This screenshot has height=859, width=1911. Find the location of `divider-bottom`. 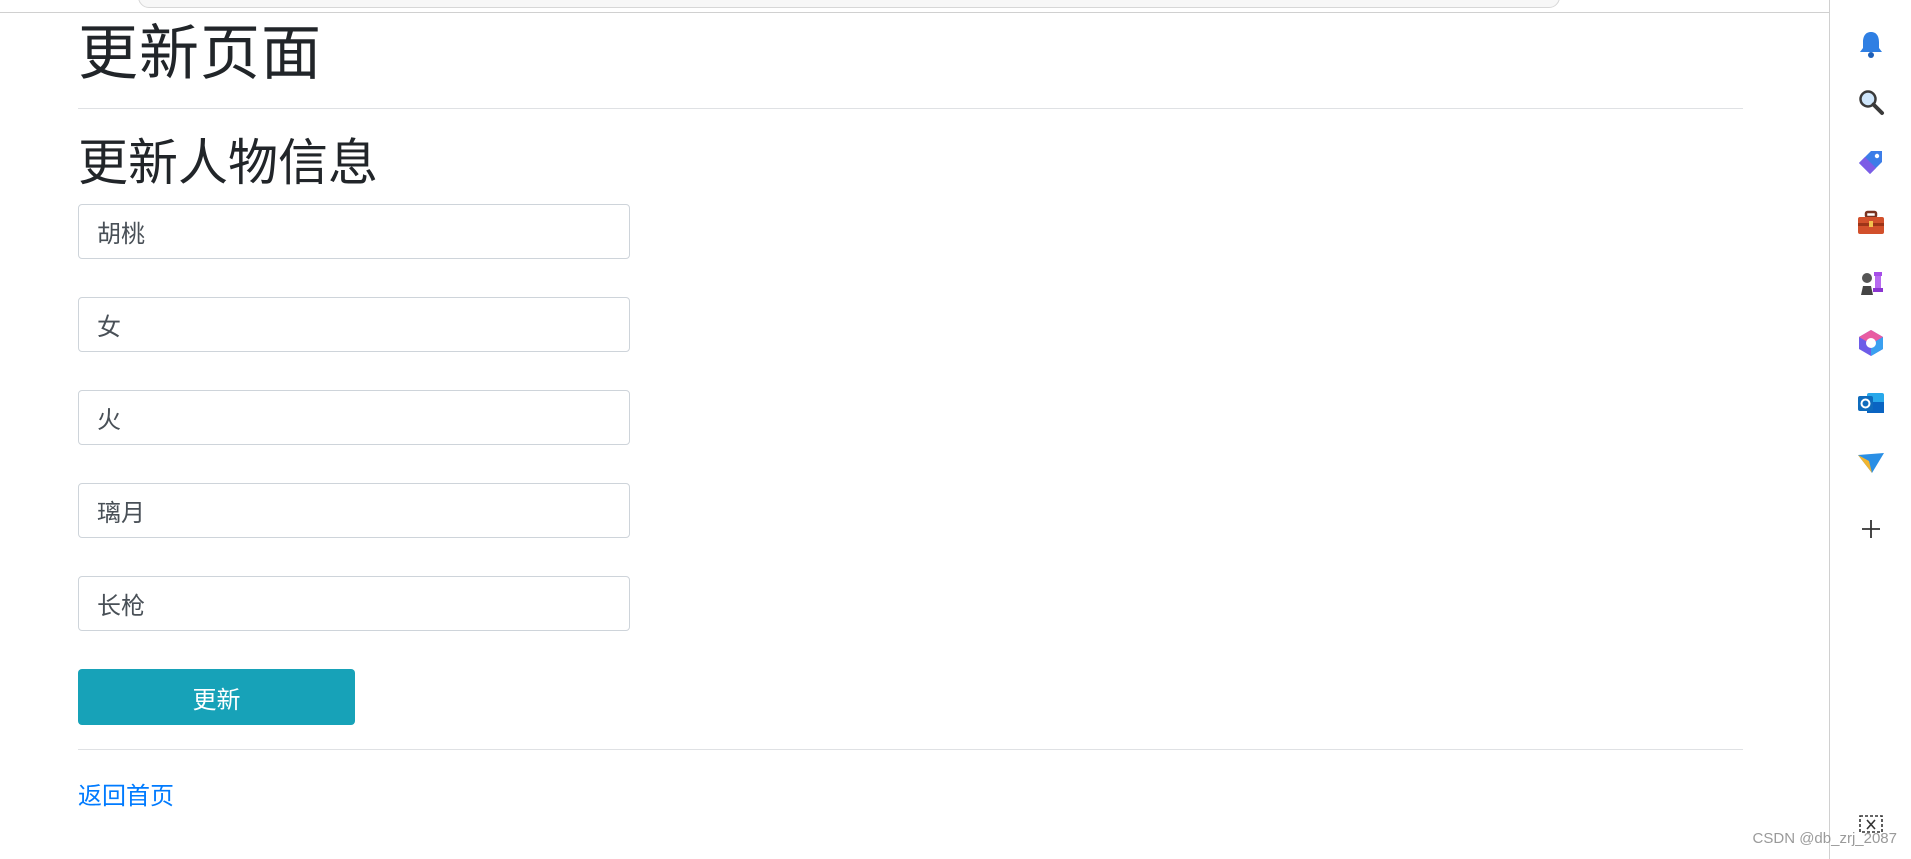

divider-bottom is located at coordinates (910, 749).